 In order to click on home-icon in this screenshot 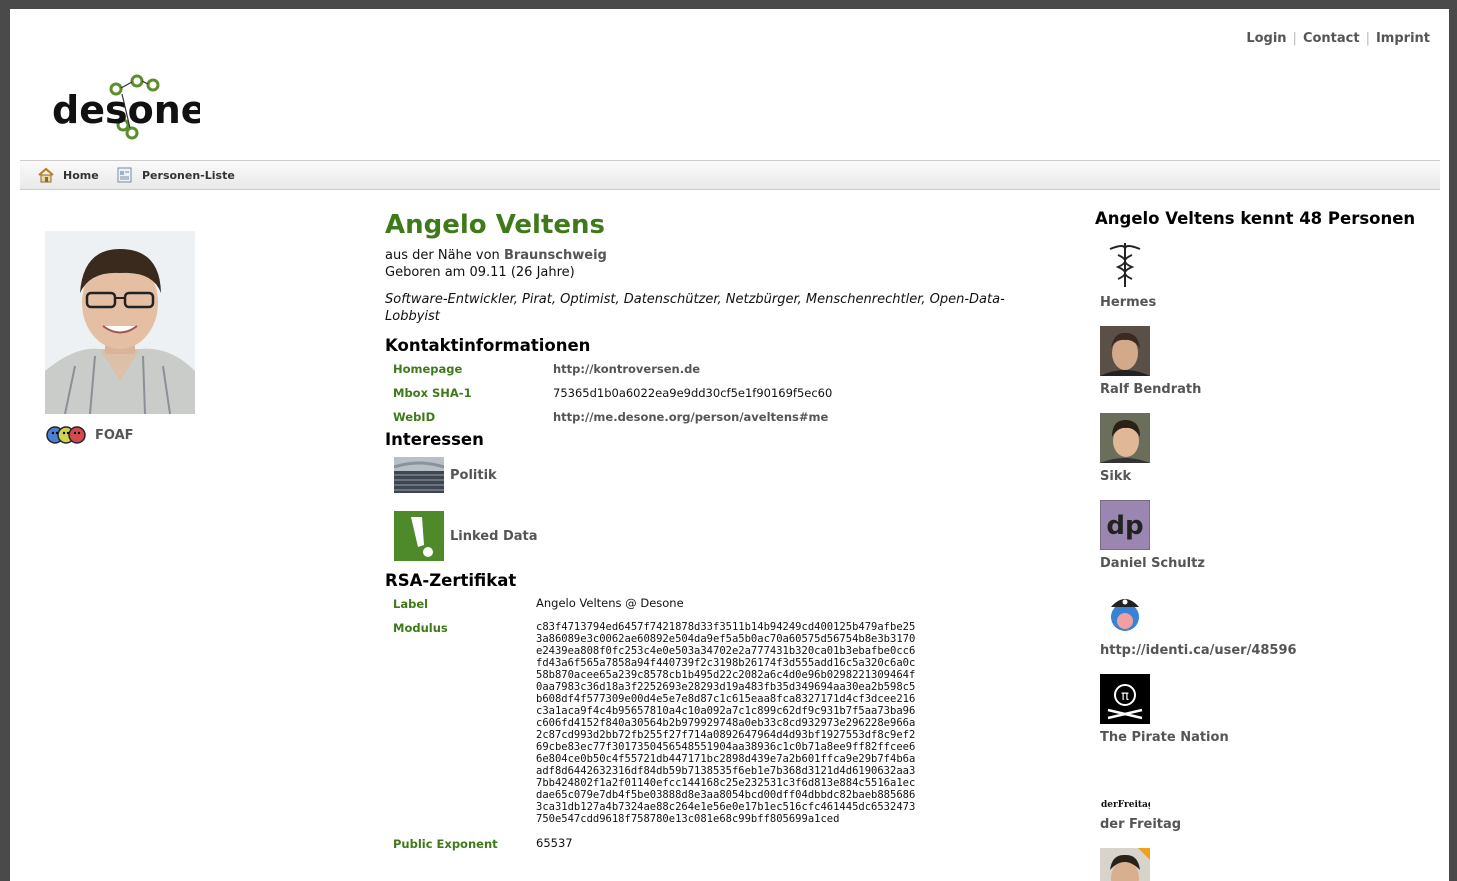, I will do `click(46, 175)`.